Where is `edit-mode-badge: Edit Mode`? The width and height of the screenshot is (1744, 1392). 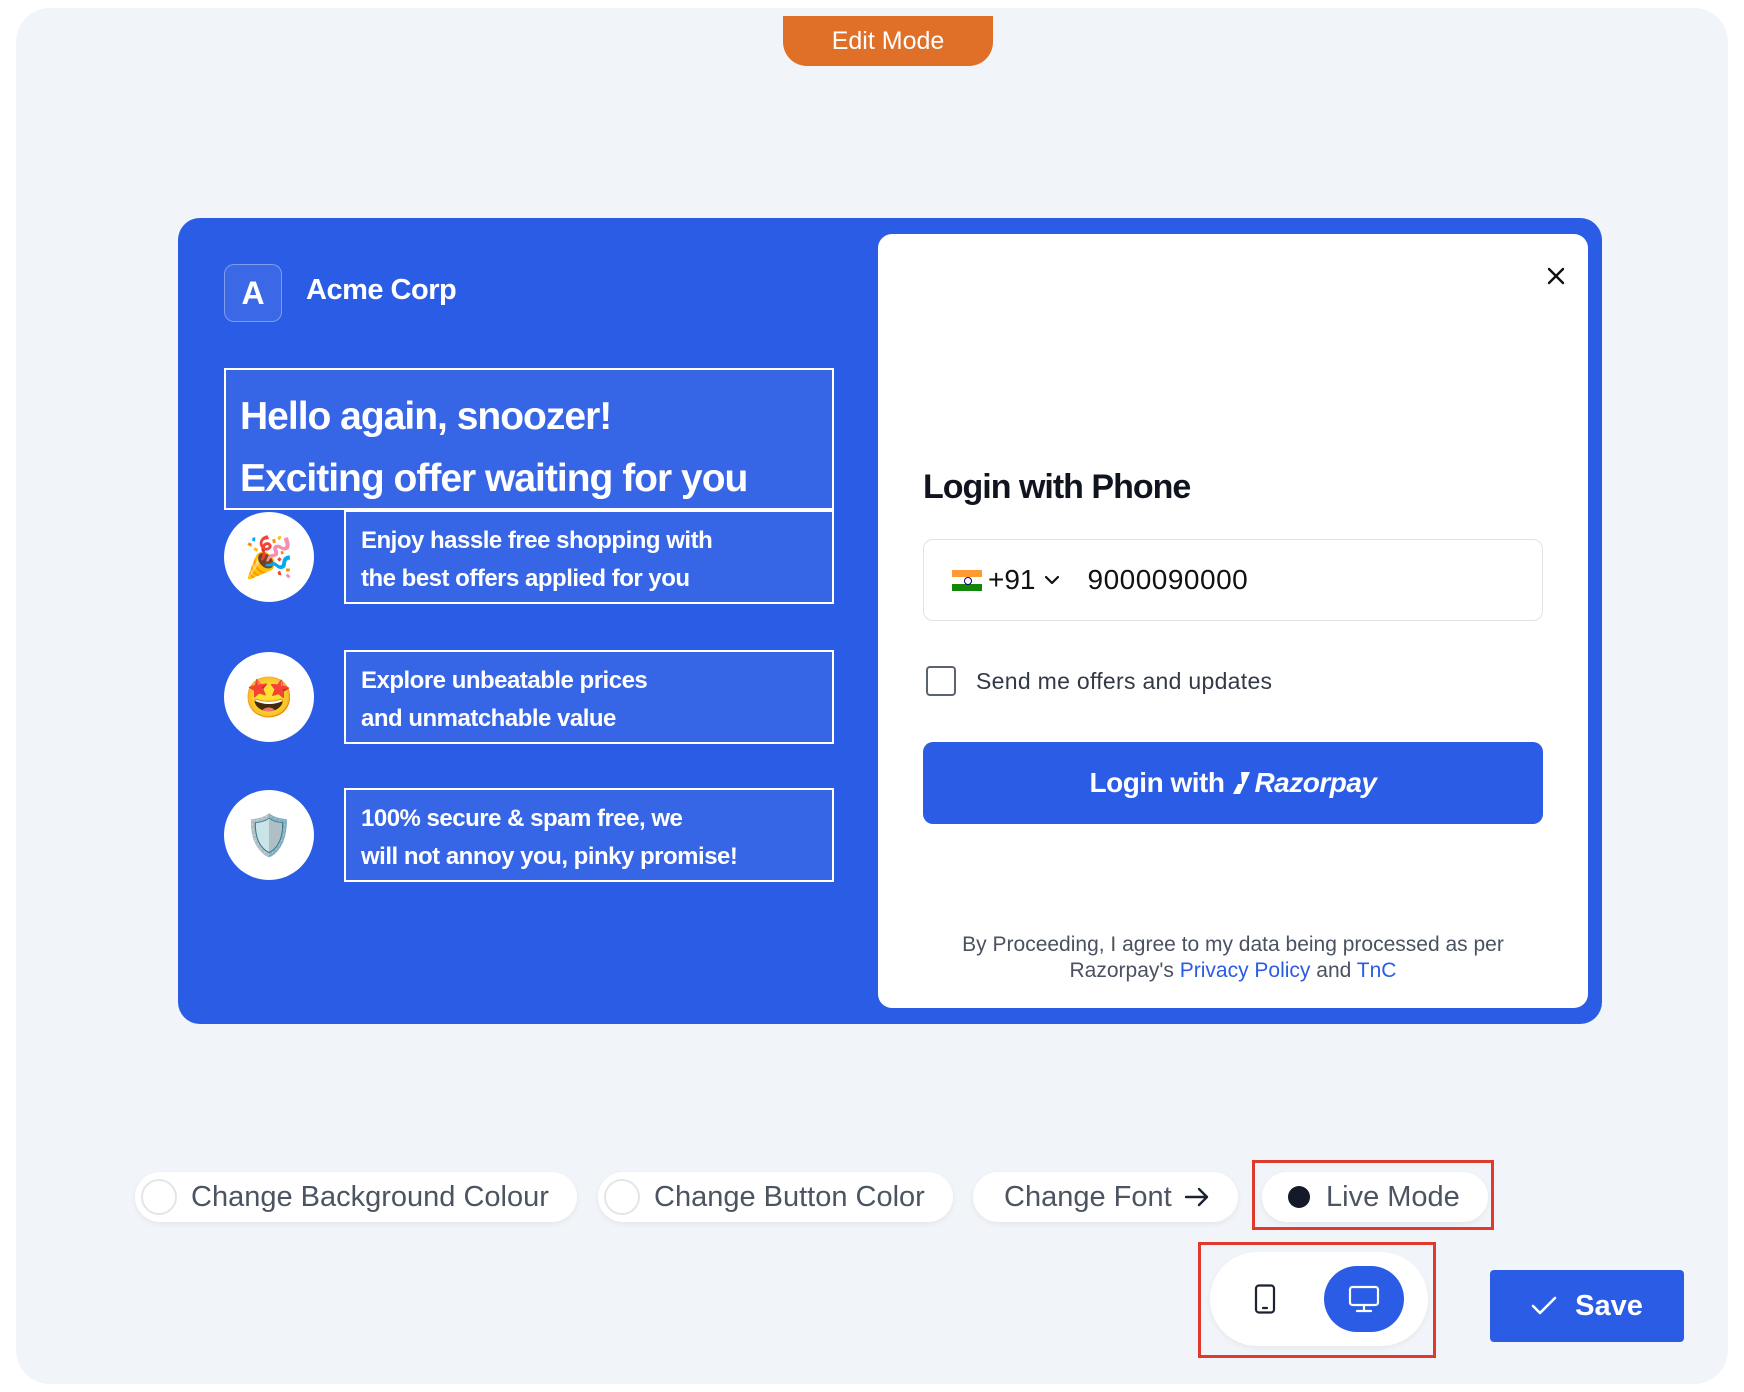 edit-mode-badge: Edit Mode is located at coordinates (888, 41).